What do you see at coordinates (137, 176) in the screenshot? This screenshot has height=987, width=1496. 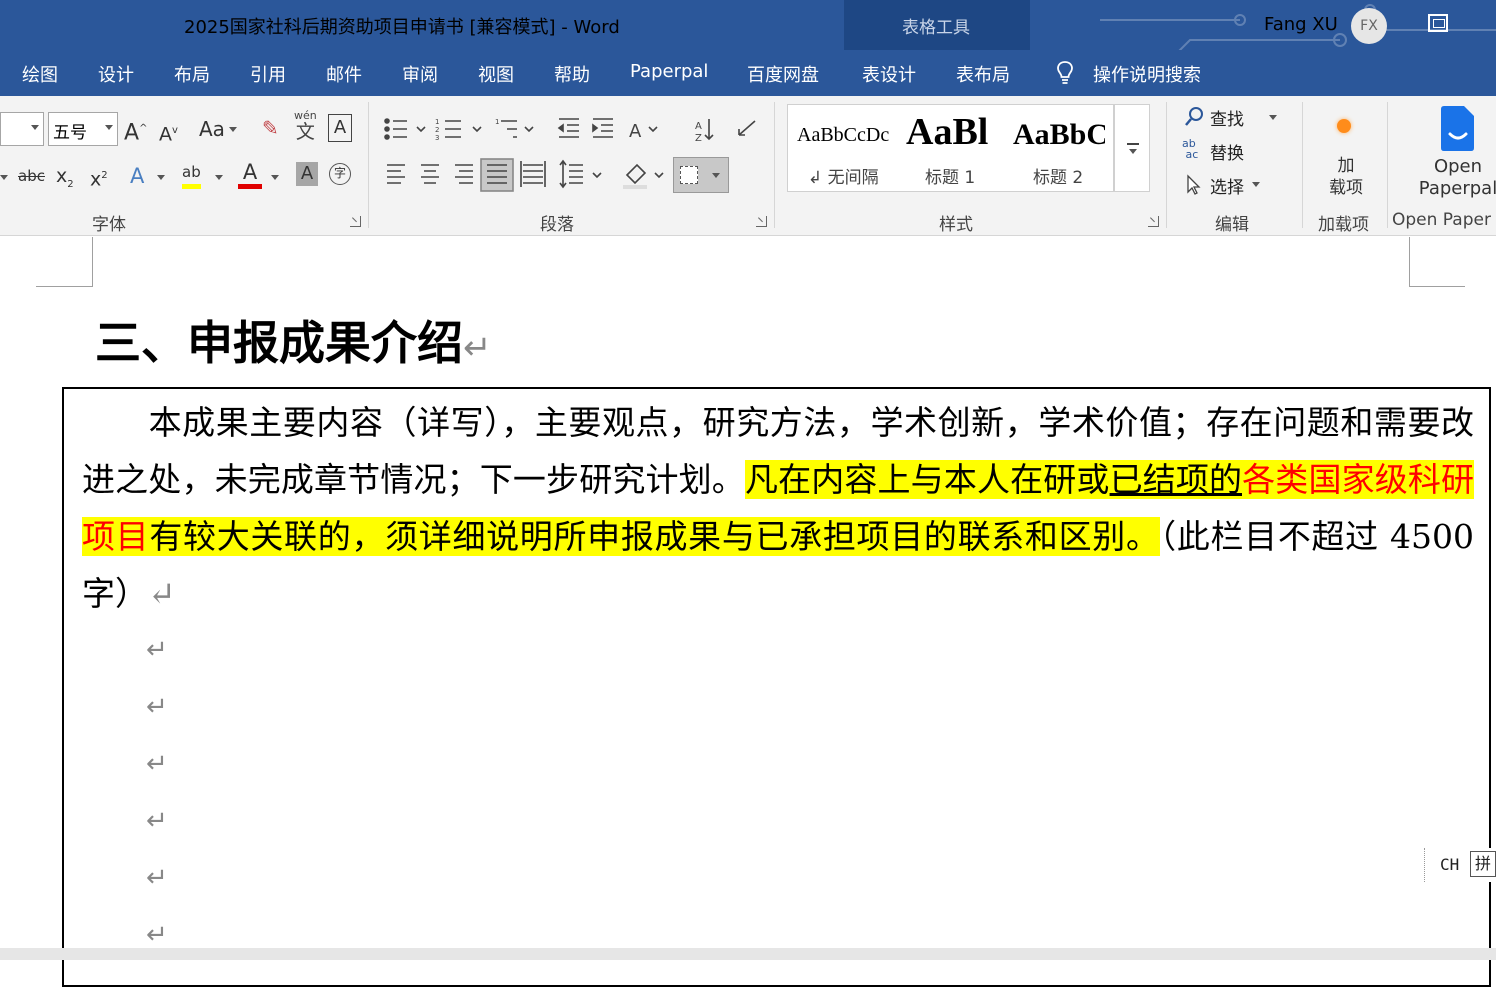 I see `text-effects-button: A` at bounding box center [137, 176].